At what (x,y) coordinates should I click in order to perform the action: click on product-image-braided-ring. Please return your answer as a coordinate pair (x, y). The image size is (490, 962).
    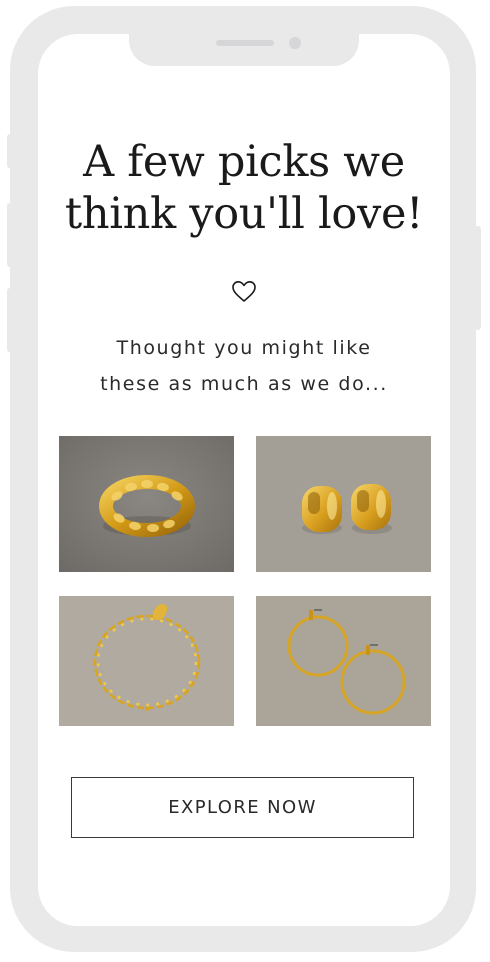
    Looking at the image, I should click on (146, 504).